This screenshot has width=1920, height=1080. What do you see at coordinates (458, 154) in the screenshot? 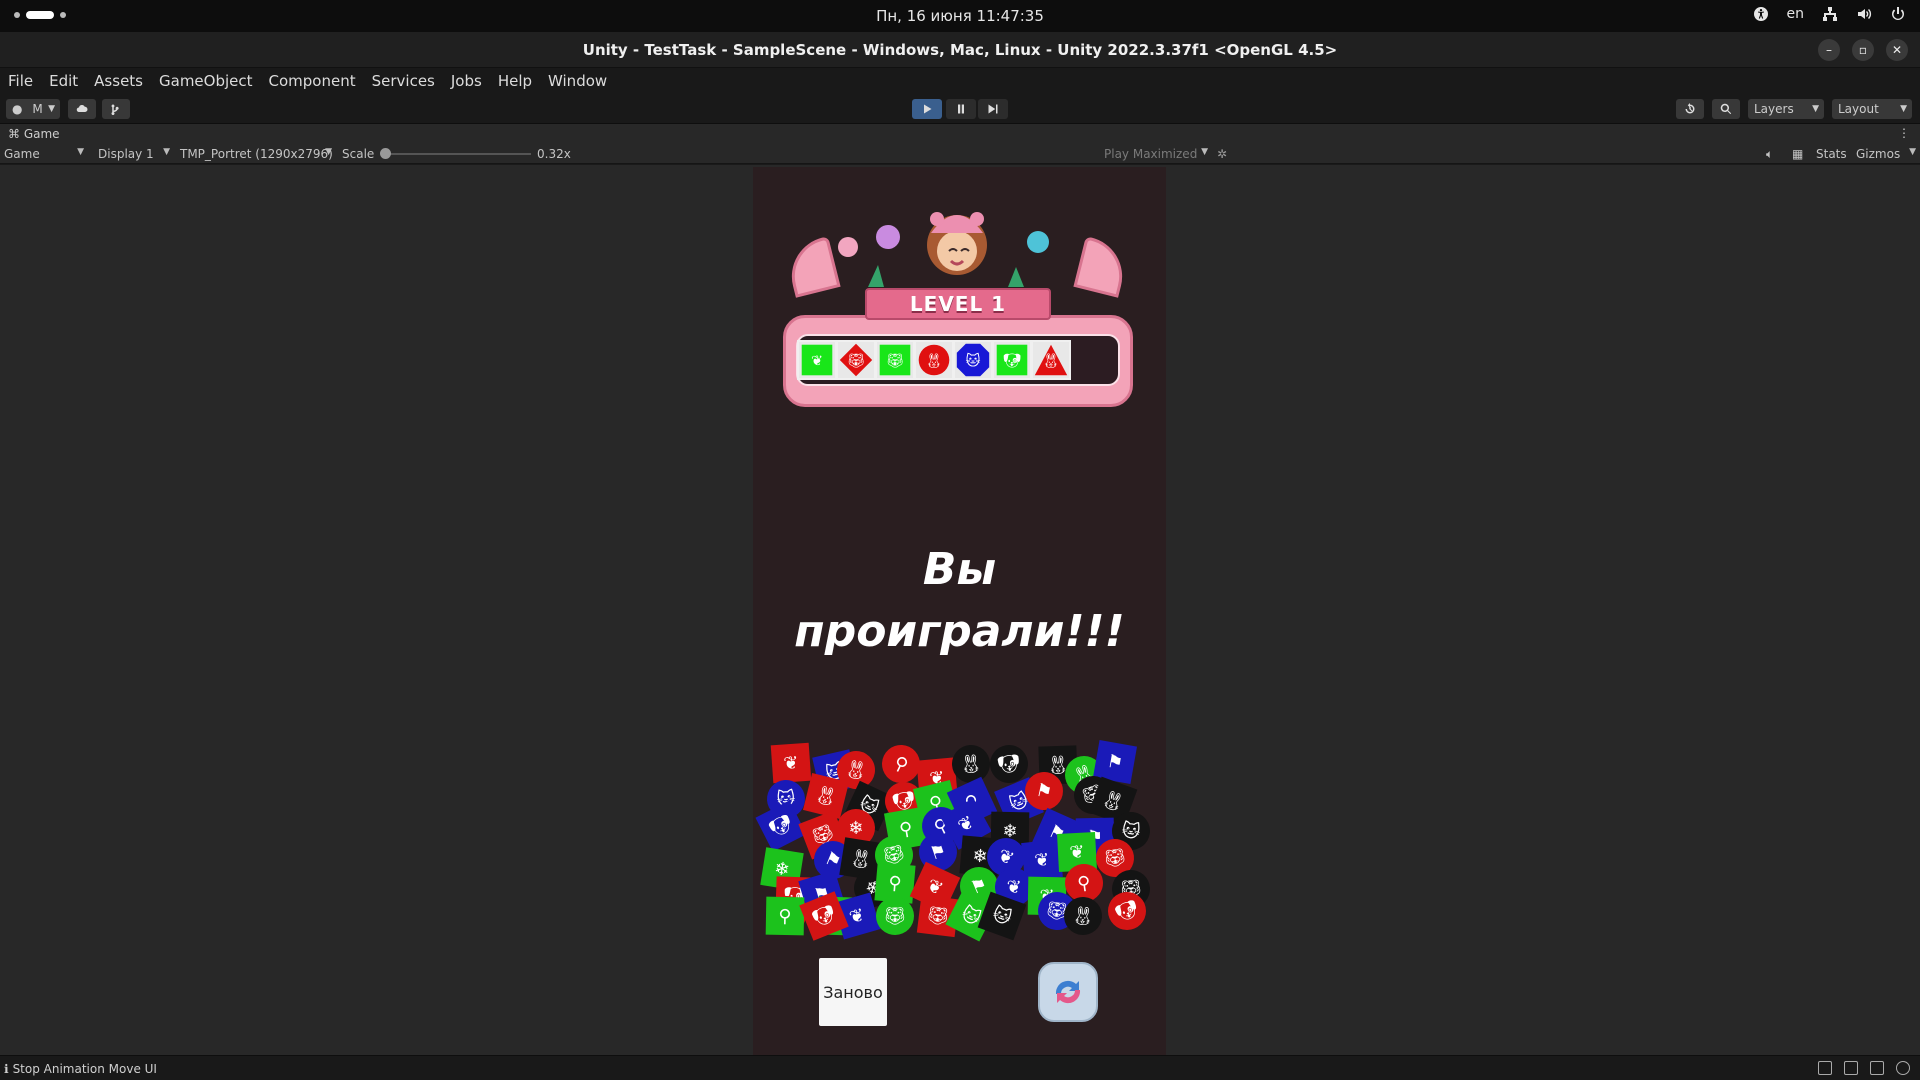
I see `scale-slider-track` at bounding box center [458, 154].